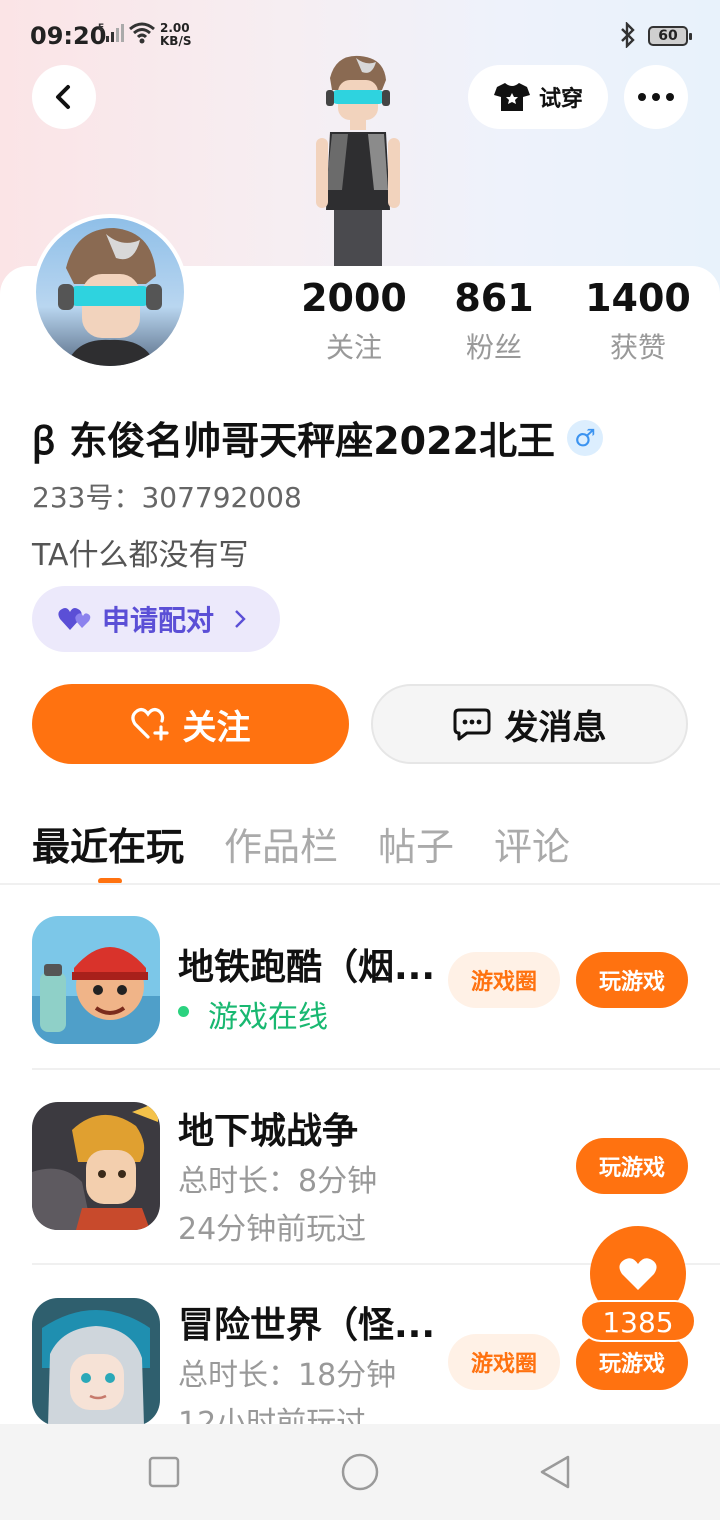 This screenshot has height=1520, width=720. I want to click on row-divider, so click(376, 1069).